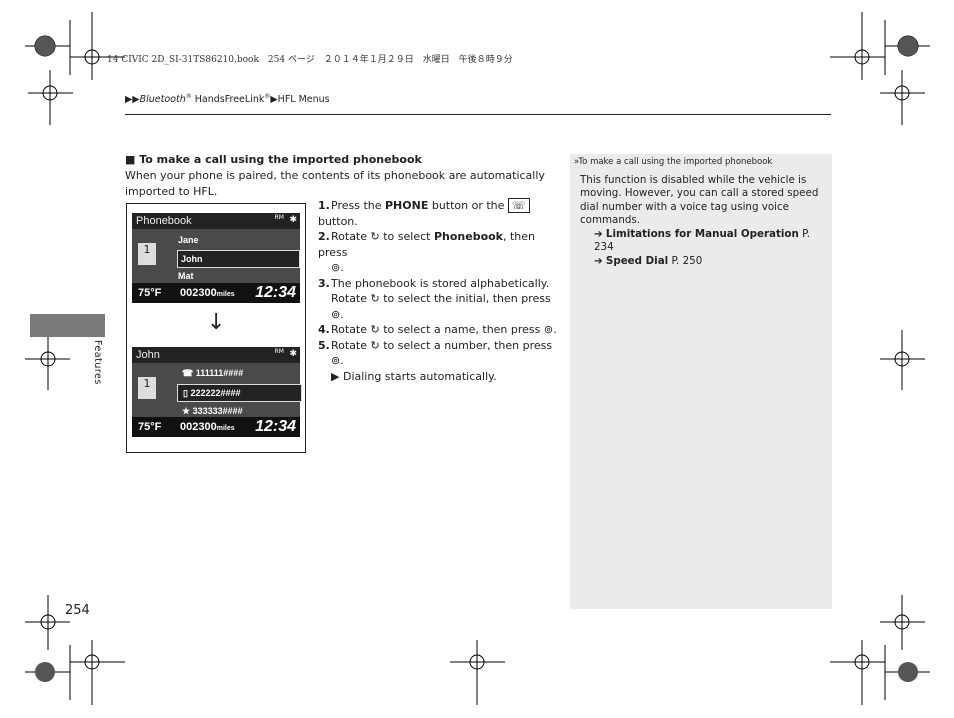  I want to click on cross-reference-link: ➔ Speed Dial P. 250, so click(699, 262).